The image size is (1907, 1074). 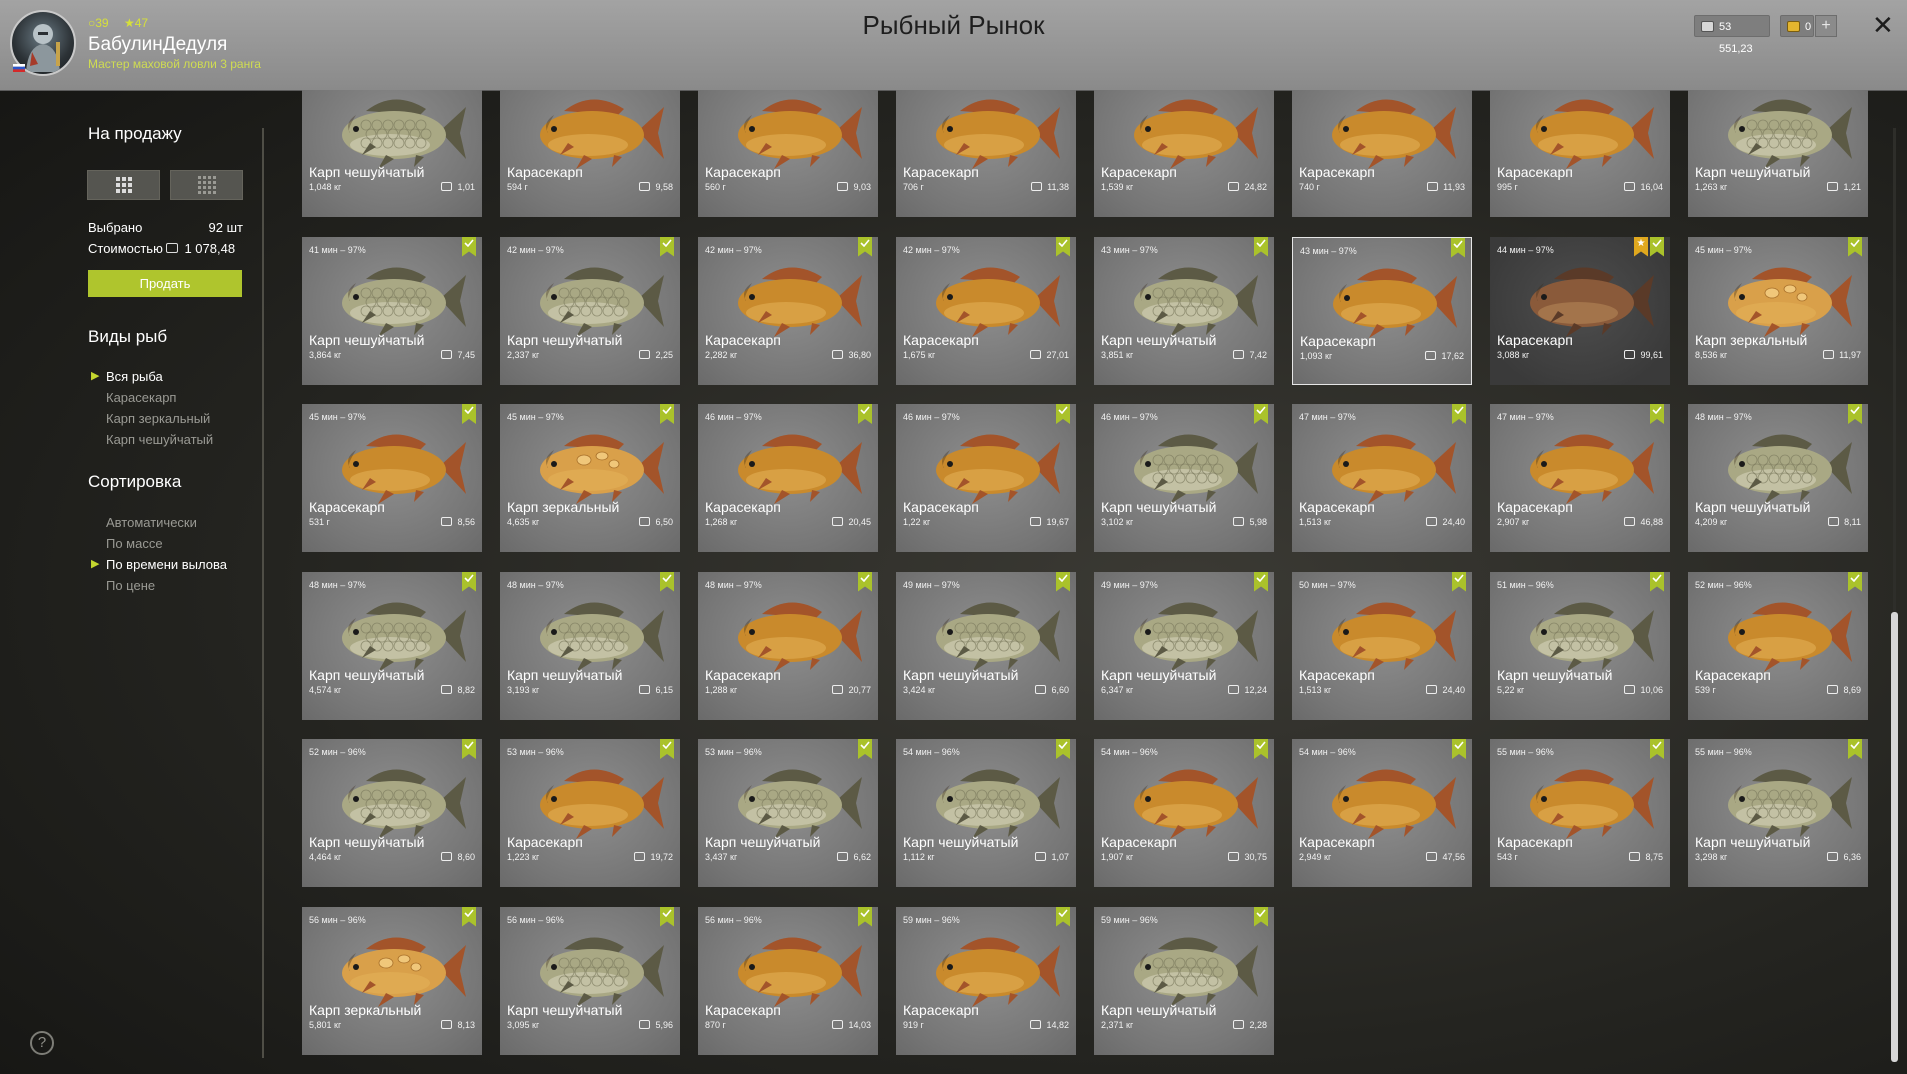 I want to click on large-grid-view-button, so click(x=123, y=185).